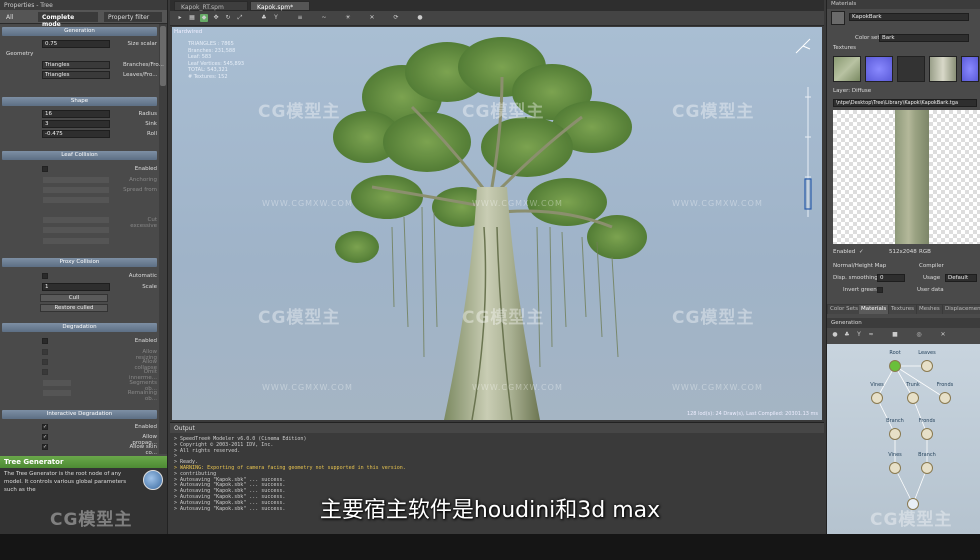  I want to click on properties-scrollbar, so click(163, 239).